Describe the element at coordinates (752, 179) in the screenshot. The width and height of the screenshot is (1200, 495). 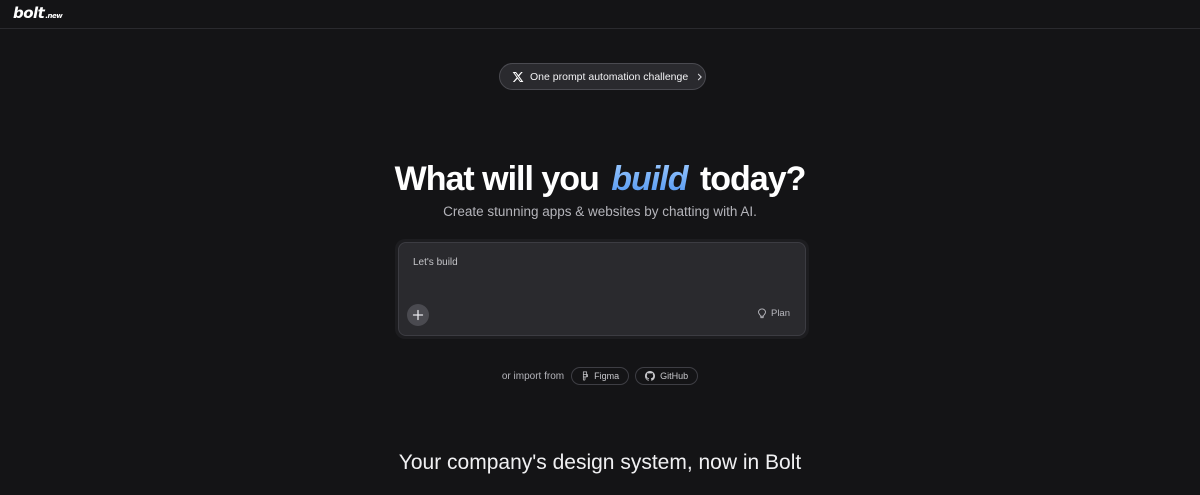
I see `hero-title-after: today?` at that location.